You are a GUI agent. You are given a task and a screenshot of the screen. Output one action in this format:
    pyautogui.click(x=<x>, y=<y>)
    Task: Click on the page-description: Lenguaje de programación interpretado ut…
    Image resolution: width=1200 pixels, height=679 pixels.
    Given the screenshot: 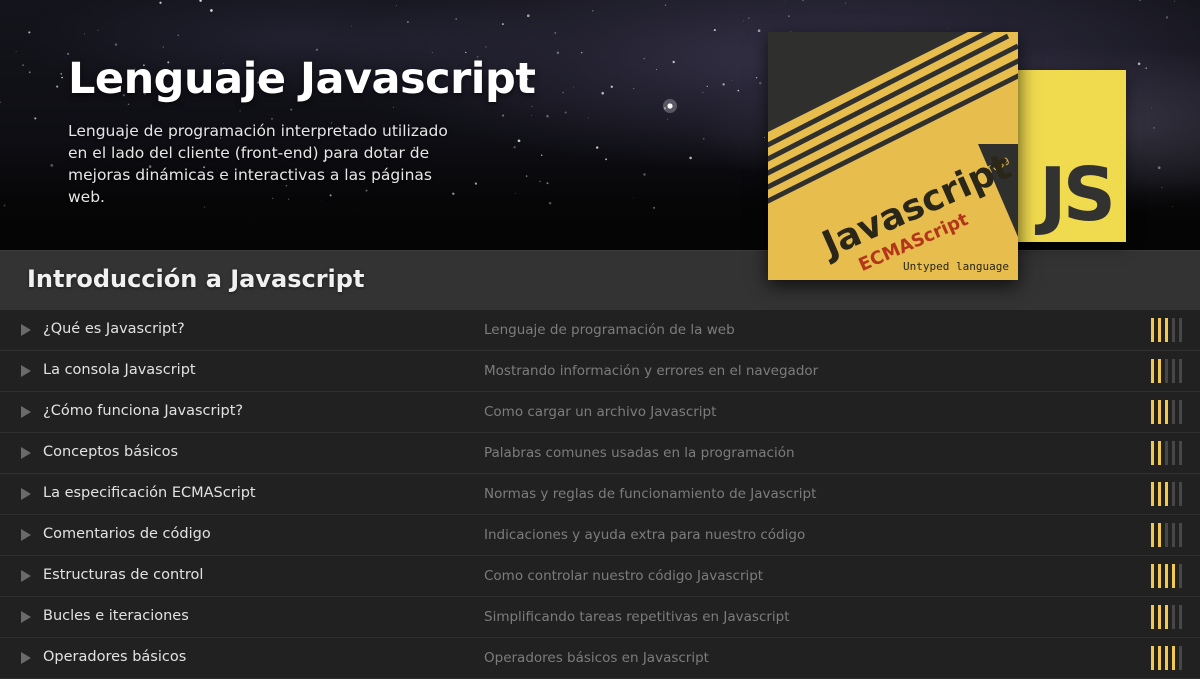 What is the action you would take?
    pyautogui.click(x=258, y=164)
    